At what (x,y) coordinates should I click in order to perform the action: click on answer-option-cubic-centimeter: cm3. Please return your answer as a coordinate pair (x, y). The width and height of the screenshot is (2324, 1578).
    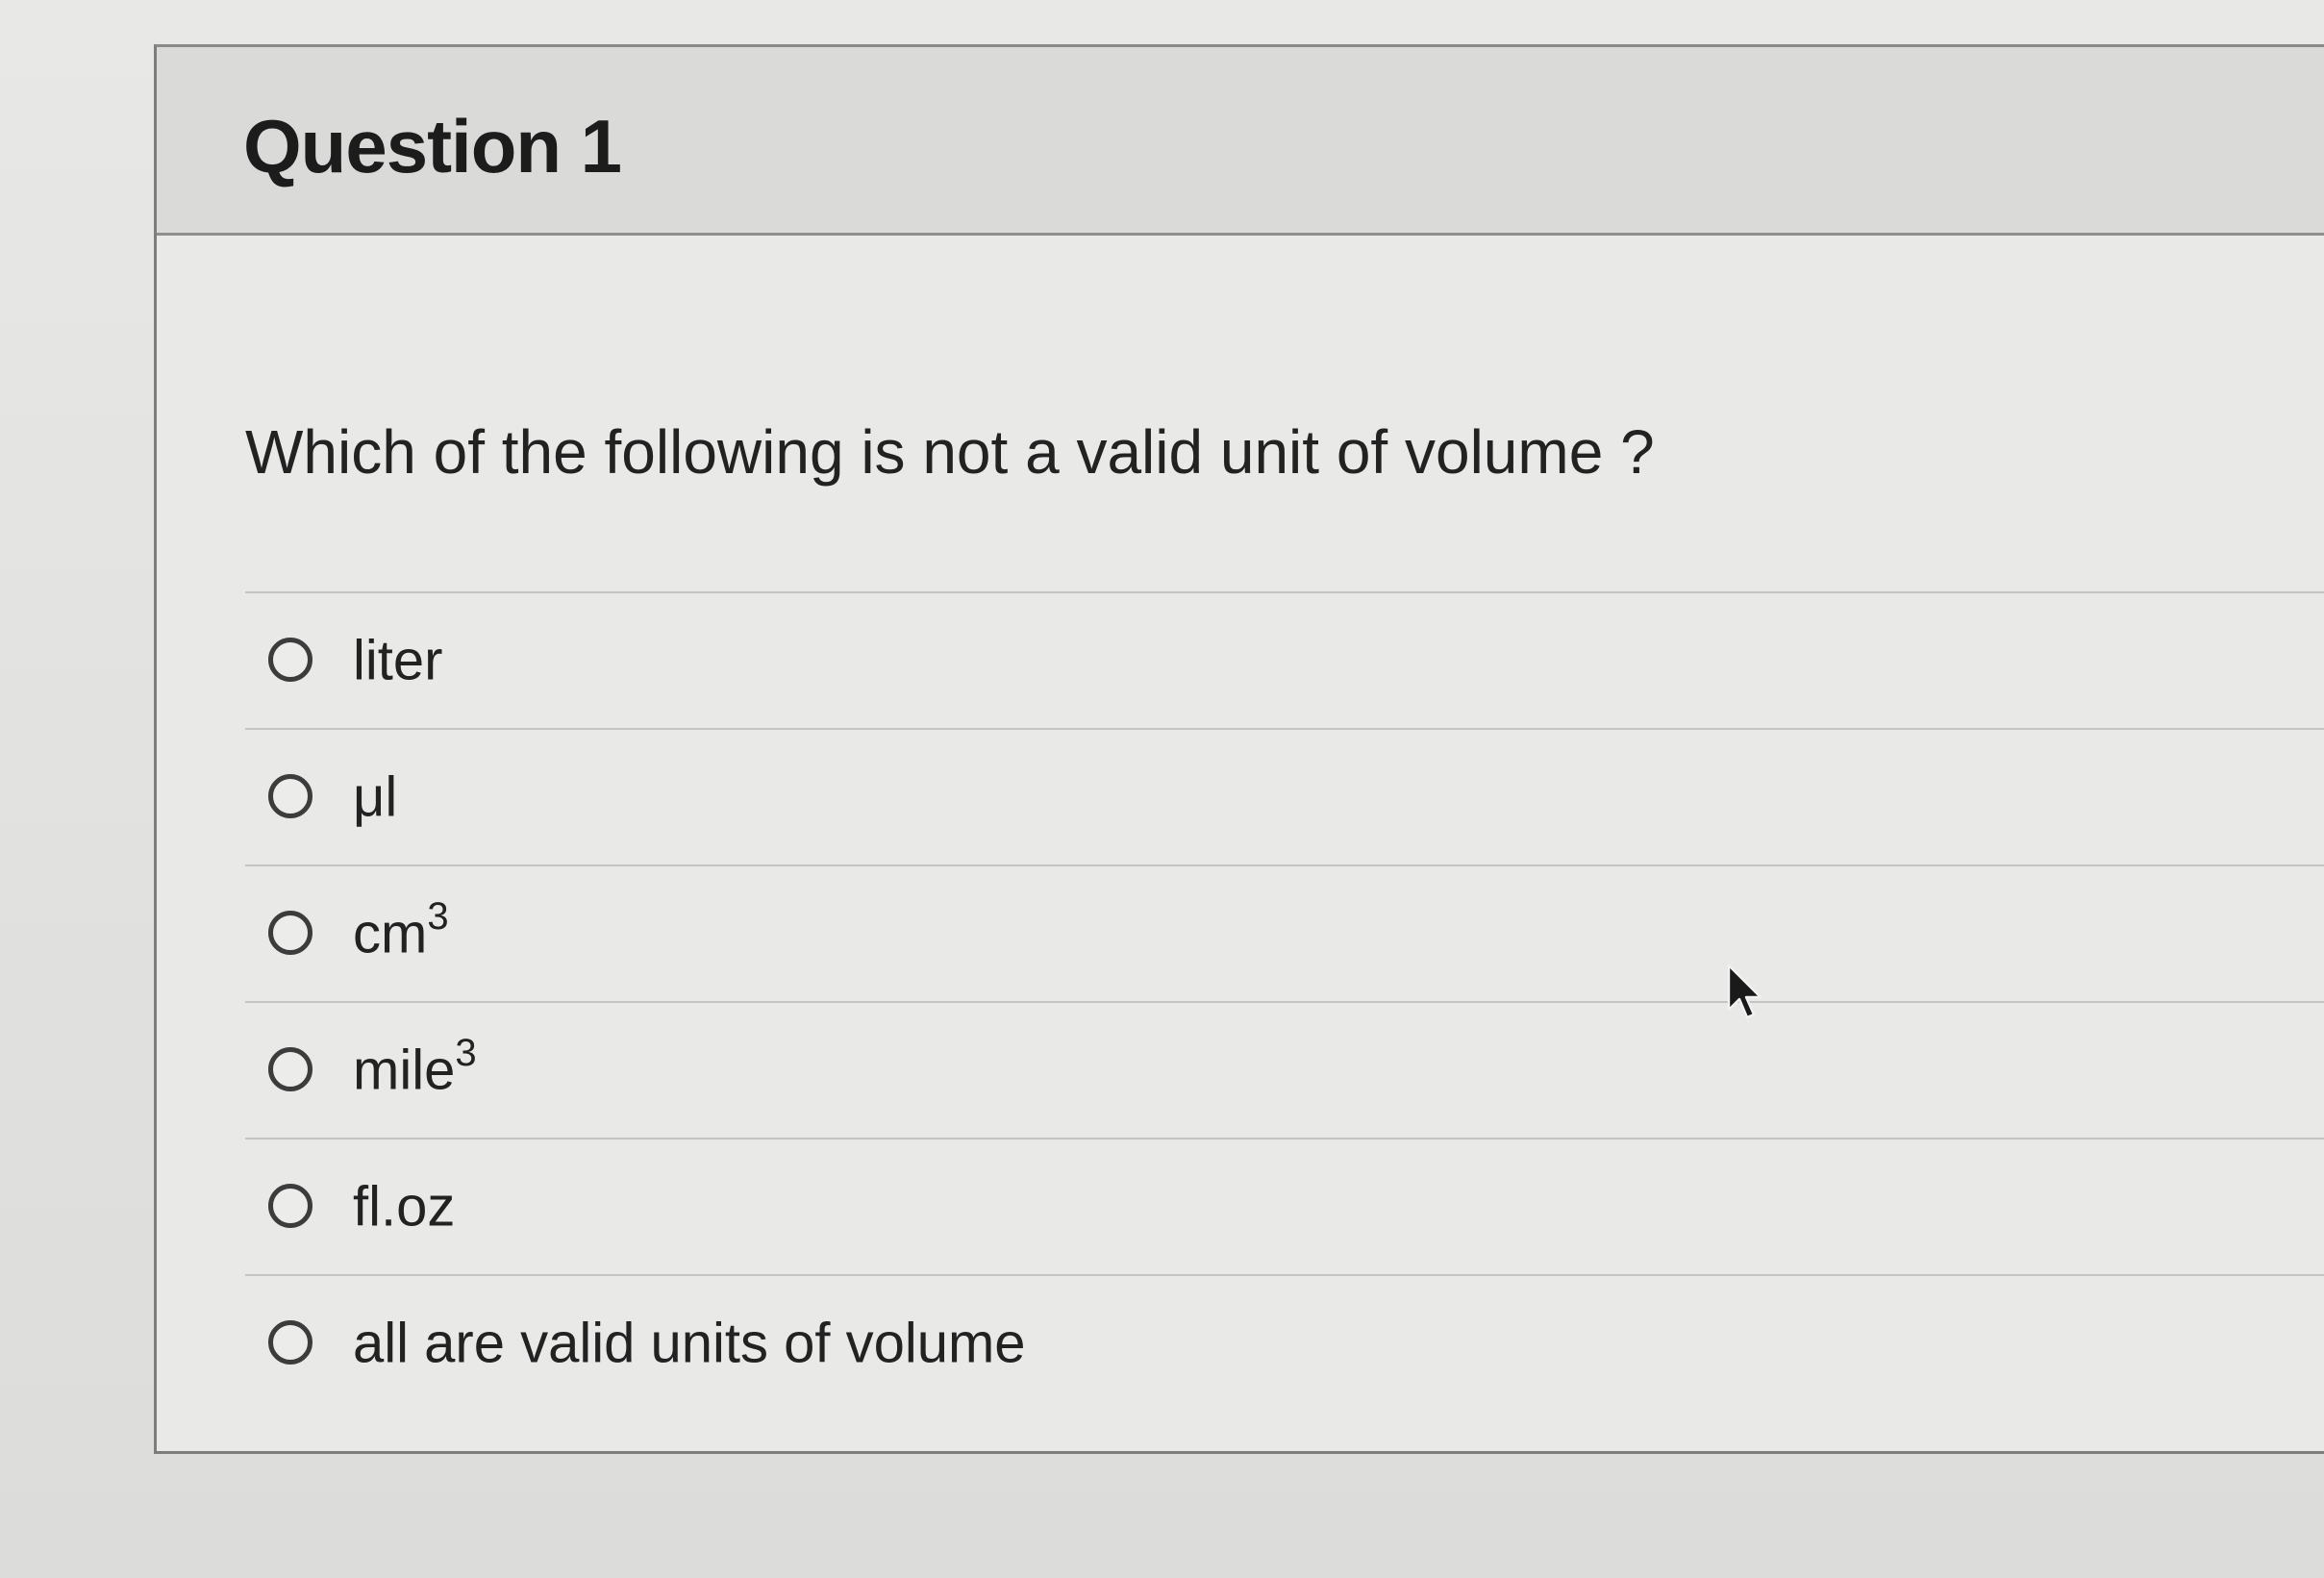
    Looking at the image, I should click on (1284, 934).